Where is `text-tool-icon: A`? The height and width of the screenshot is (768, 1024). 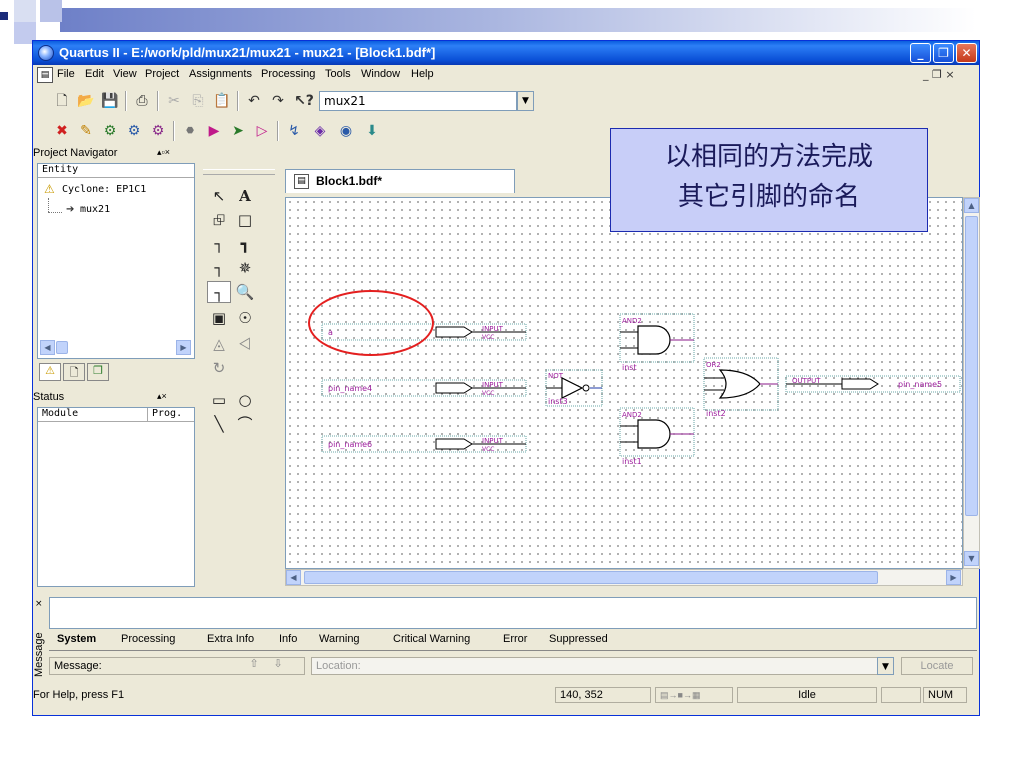 text-tool-icon: A is located at coordinates (245, 196).